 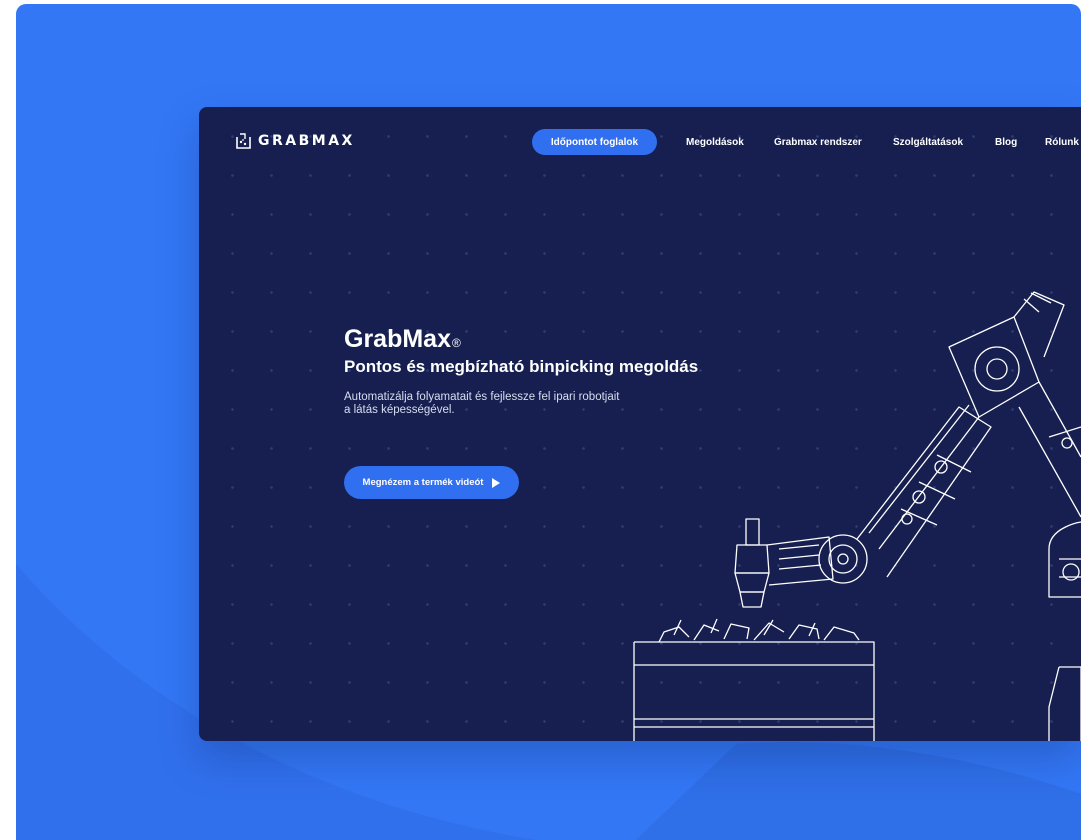 What do you see at coordinates (715, 142) in the screenshot?
I see `nav-link-solutions: Megoldások` at bounding box center [715, 142].